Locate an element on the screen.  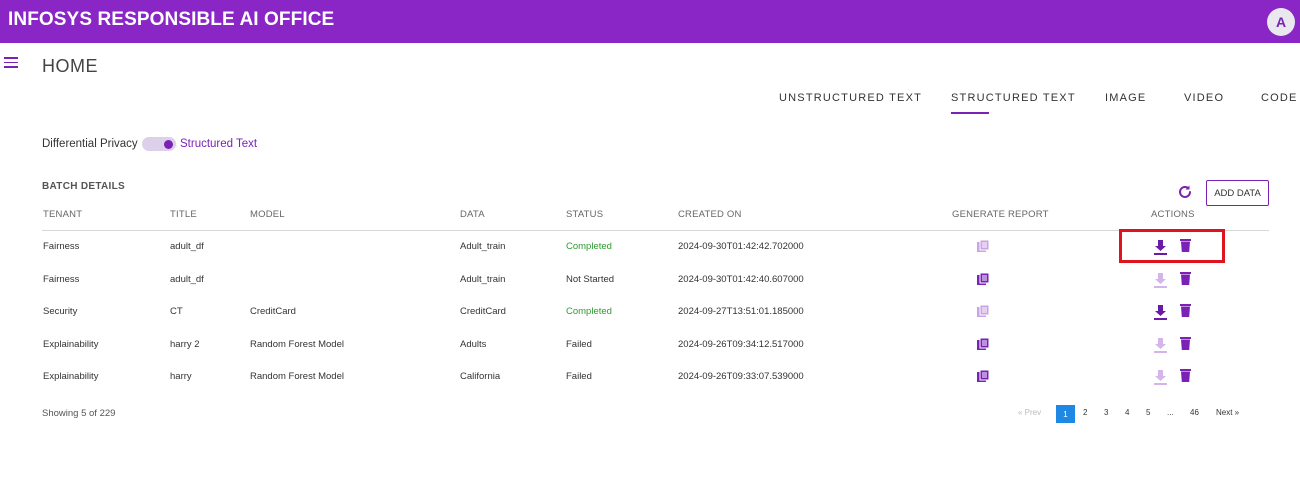
refresh-icon is located at coordinates (1185, 192).